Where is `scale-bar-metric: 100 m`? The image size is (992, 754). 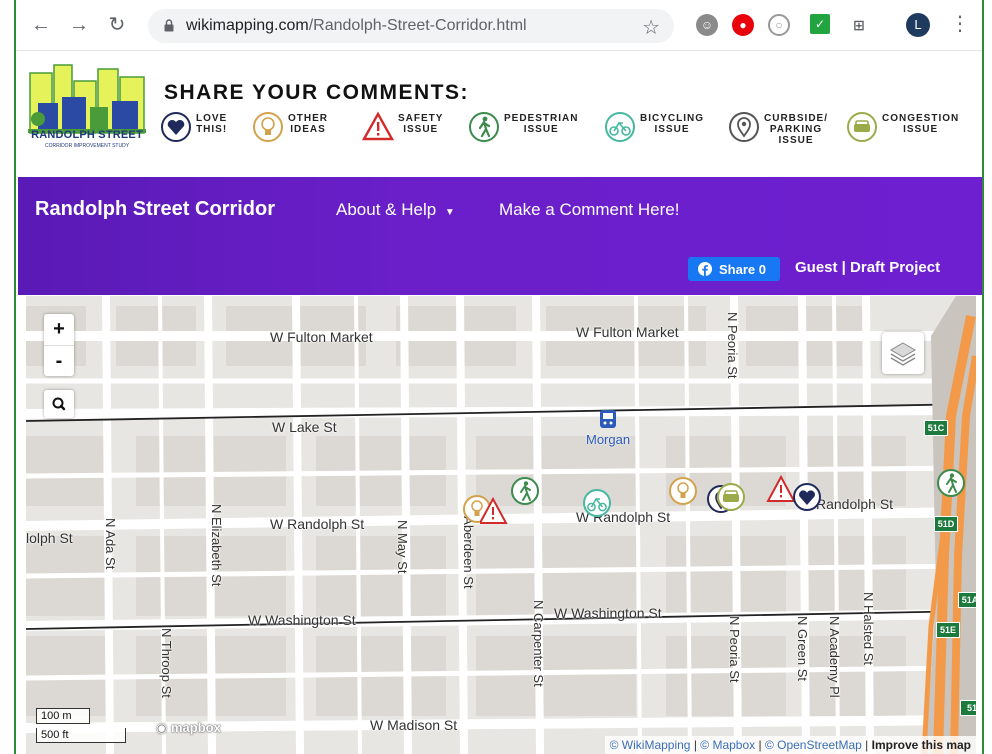 scale-bar-metric: 100 m is located at coordinates (63, 716).